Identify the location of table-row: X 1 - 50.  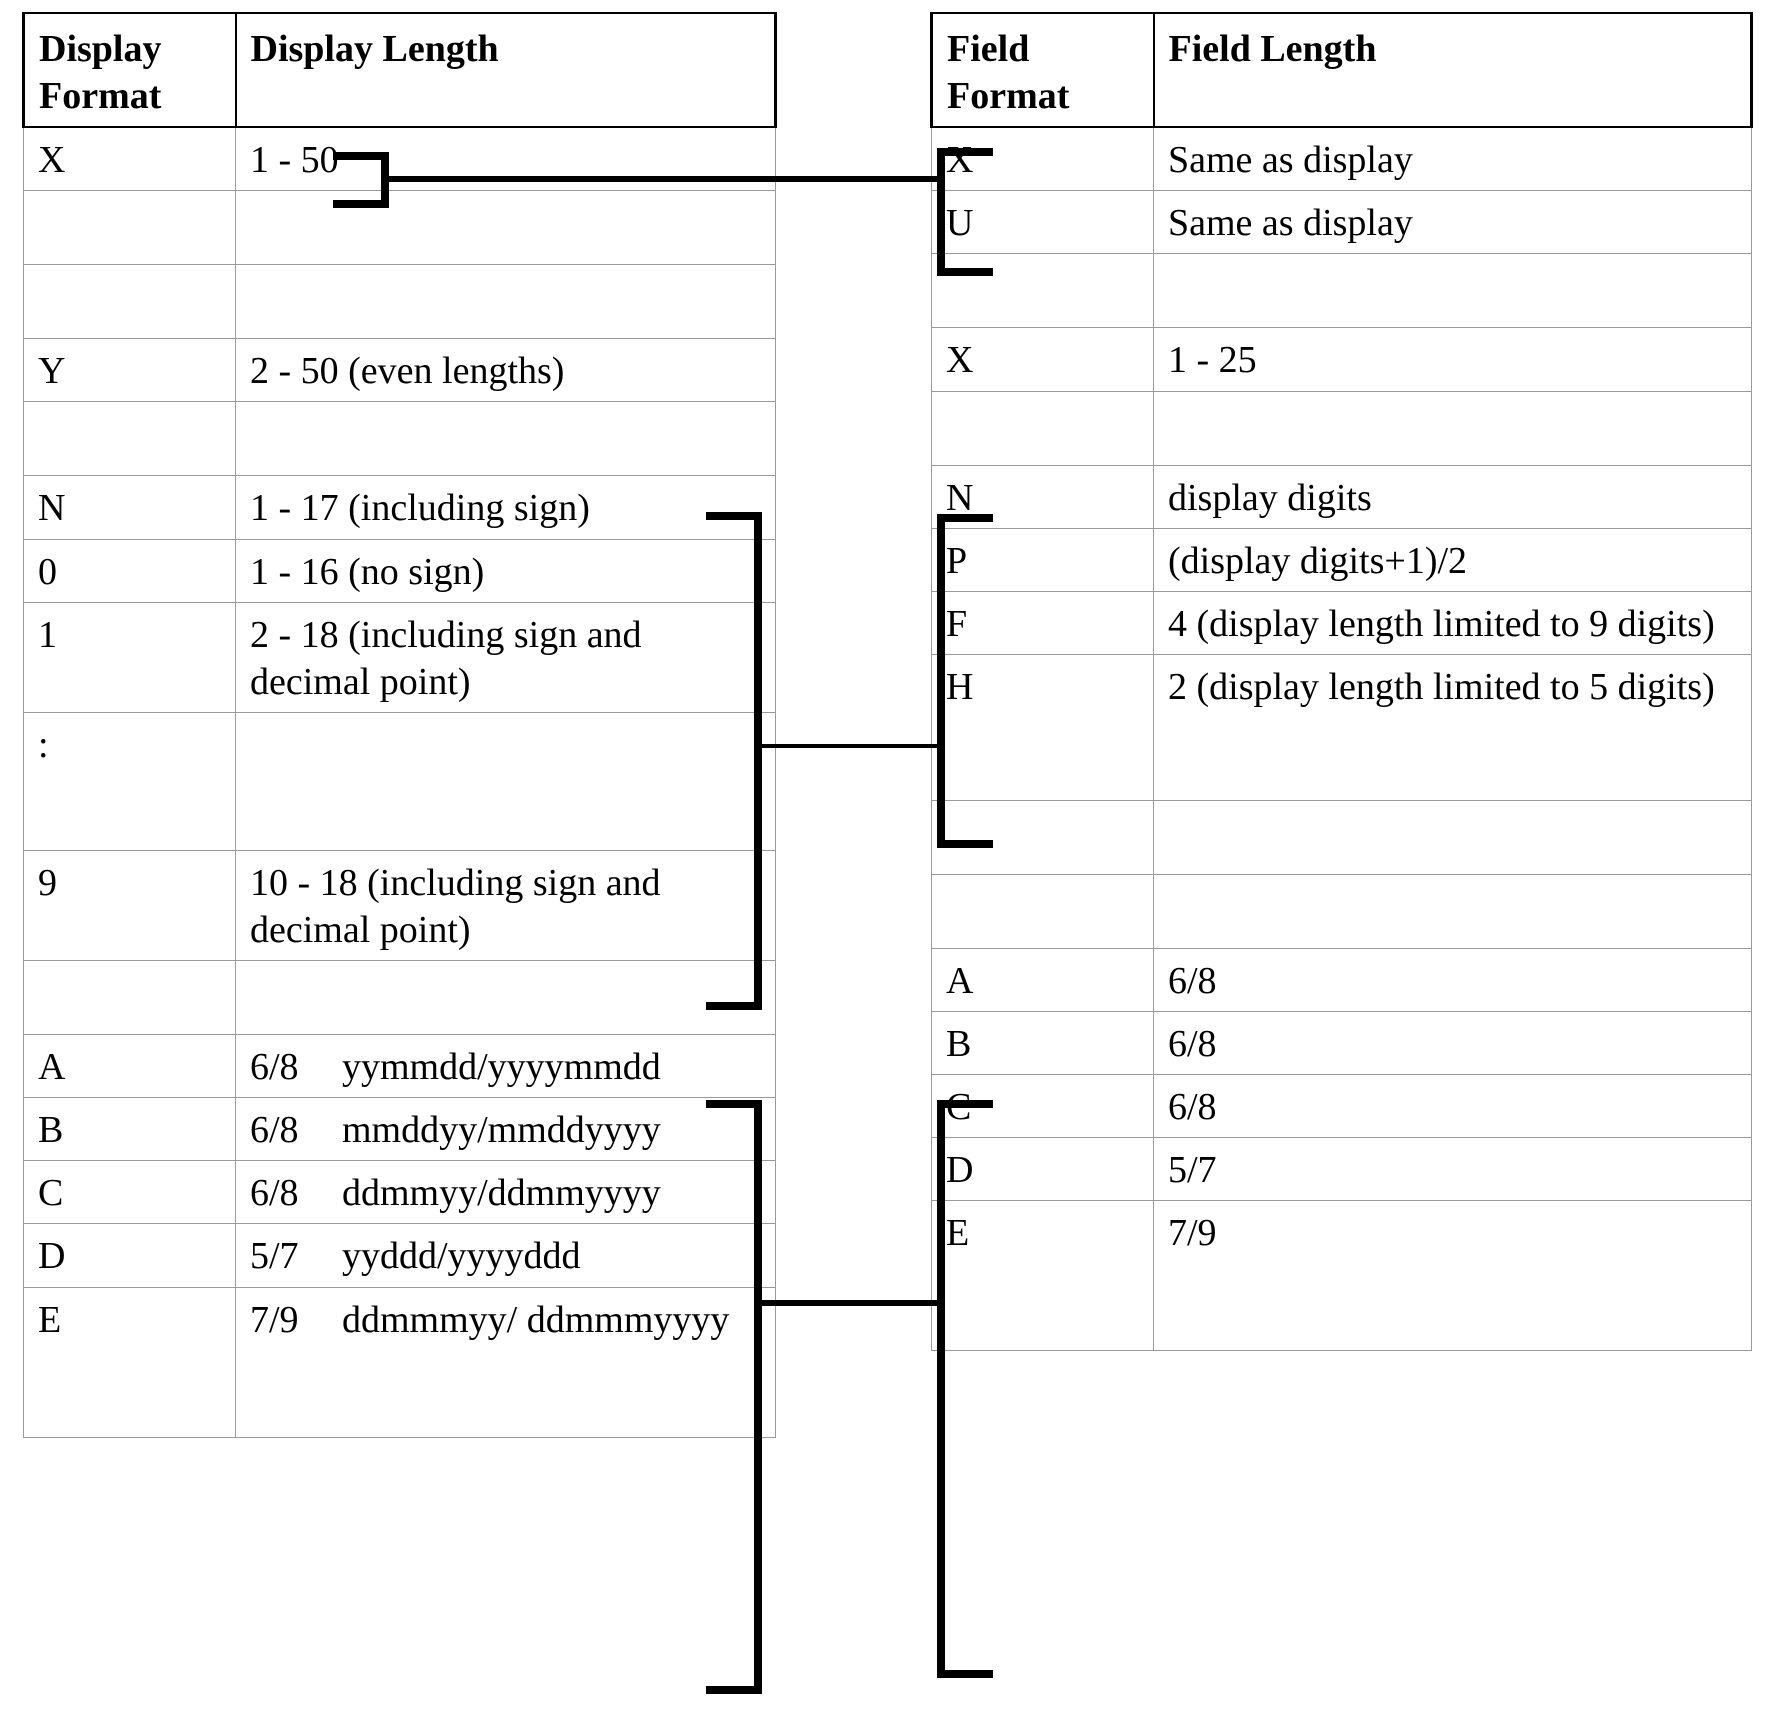
(399, 159).